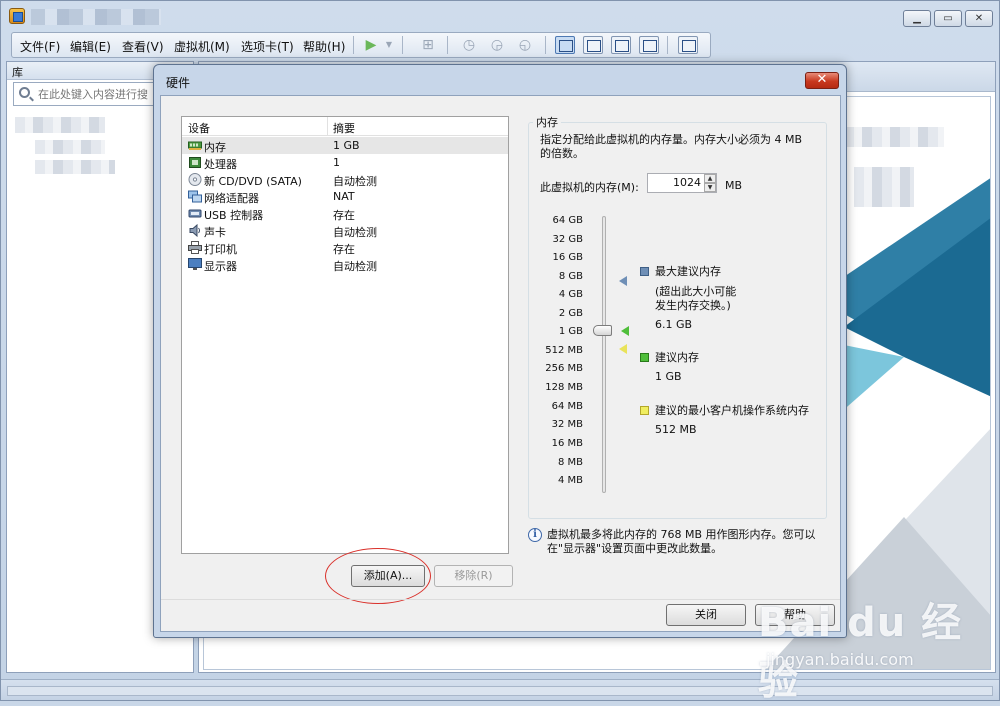 The image size is (1000, 706). I want to click on snapshot-manager-icon: ◵, so click(525, 45).